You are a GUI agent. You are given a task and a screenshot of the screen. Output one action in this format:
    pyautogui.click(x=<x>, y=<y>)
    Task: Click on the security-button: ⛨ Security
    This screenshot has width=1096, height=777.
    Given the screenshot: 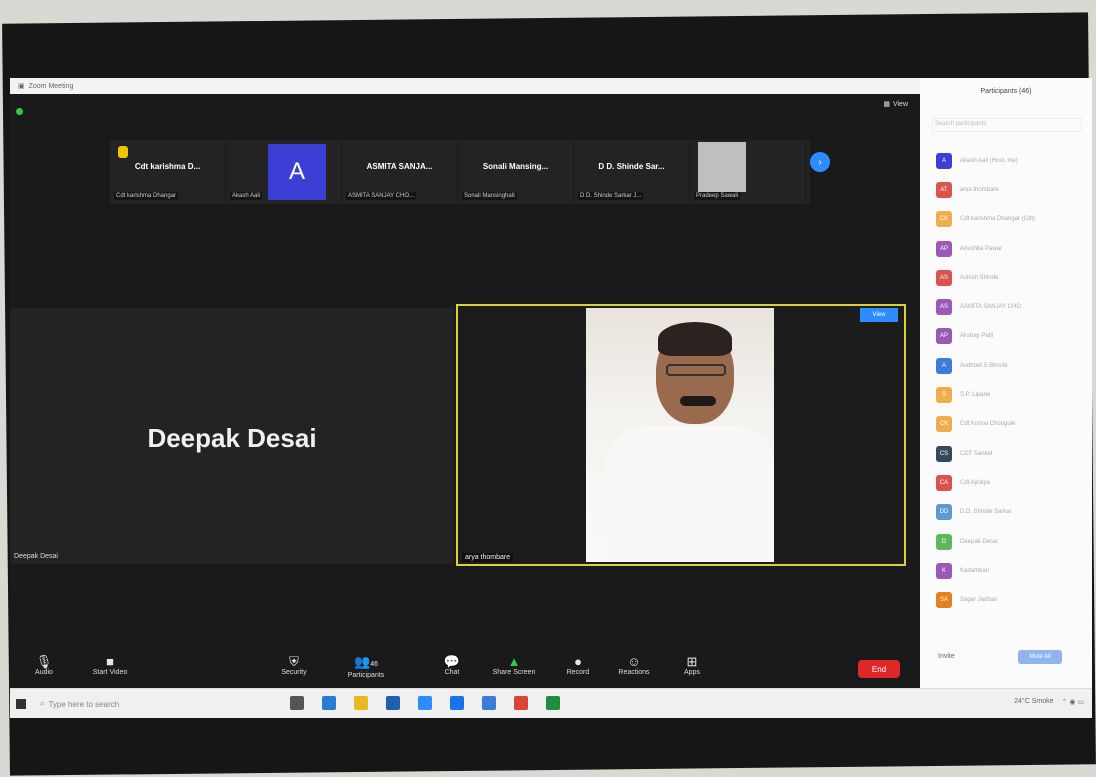 What is the action you would take?
    pyautogui.click(x=294, y=665)
    